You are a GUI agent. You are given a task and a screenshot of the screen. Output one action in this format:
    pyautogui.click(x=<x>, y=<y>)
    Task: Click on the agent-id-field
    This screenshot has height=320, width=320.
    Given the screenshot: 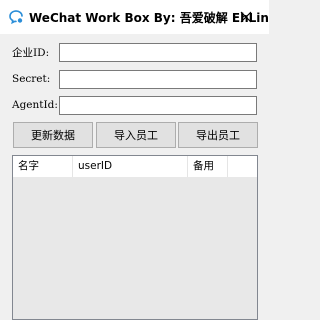 What is the action you would take?
    pyautogui.click(x=158, y=105)
    